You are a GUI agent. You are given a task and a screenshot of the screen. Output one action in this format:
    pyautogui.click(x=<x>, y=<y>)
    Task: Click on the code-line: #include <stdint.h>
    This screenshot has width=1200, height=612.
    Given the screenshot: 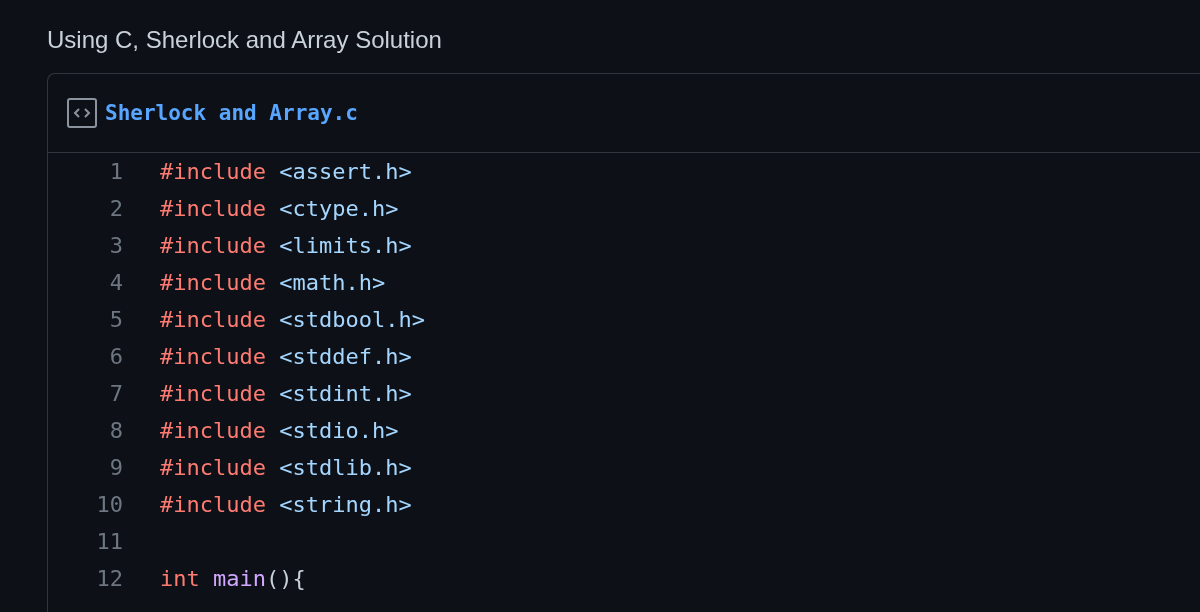 What is the action you would take?
    pyautogui.click(x=286, y=393)
    